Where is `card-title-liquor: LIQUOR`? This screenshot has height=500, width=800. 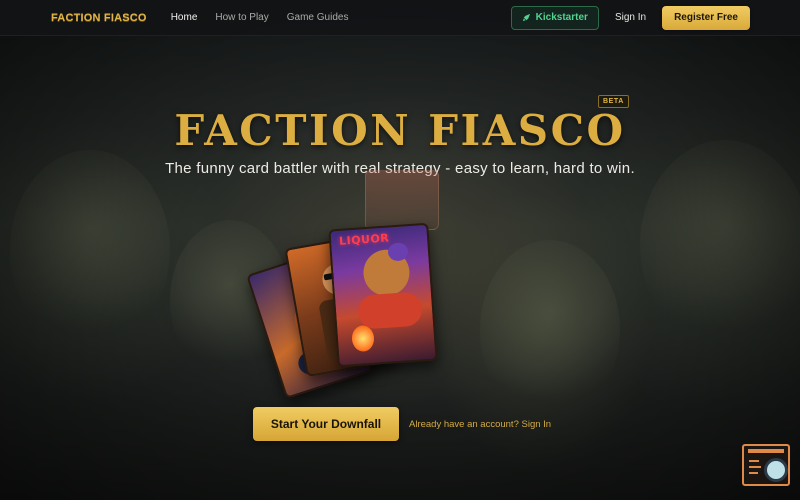 card-title-liquor: LIQUOR is located at coordinates (364, 239).